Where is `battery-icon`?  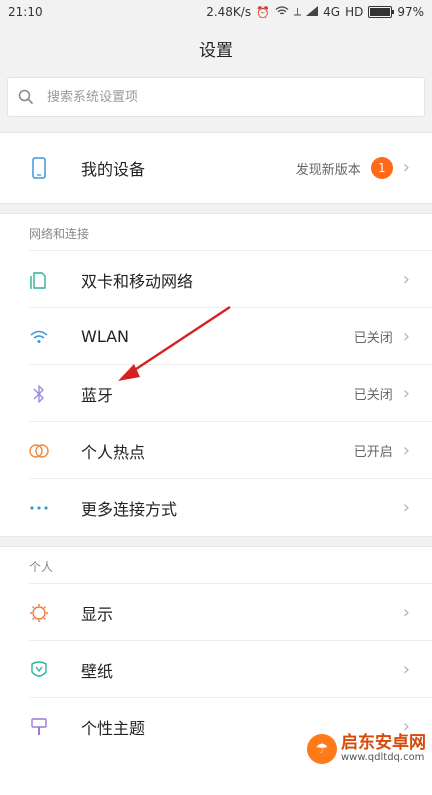 battery-icon is located at coordinates (381, 12).